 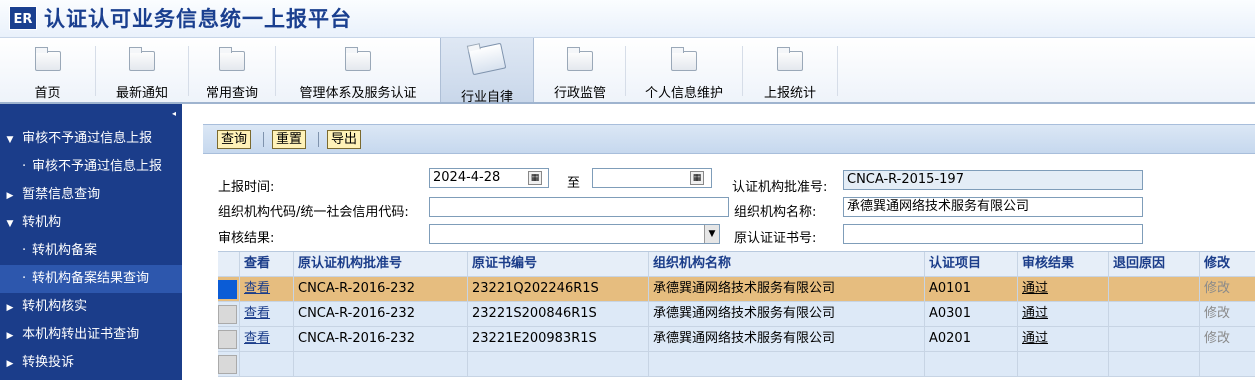 What do you see at coordinates (574, 234) in the screenshot?
I see `review-result-select` at bounding box center [574, 234].